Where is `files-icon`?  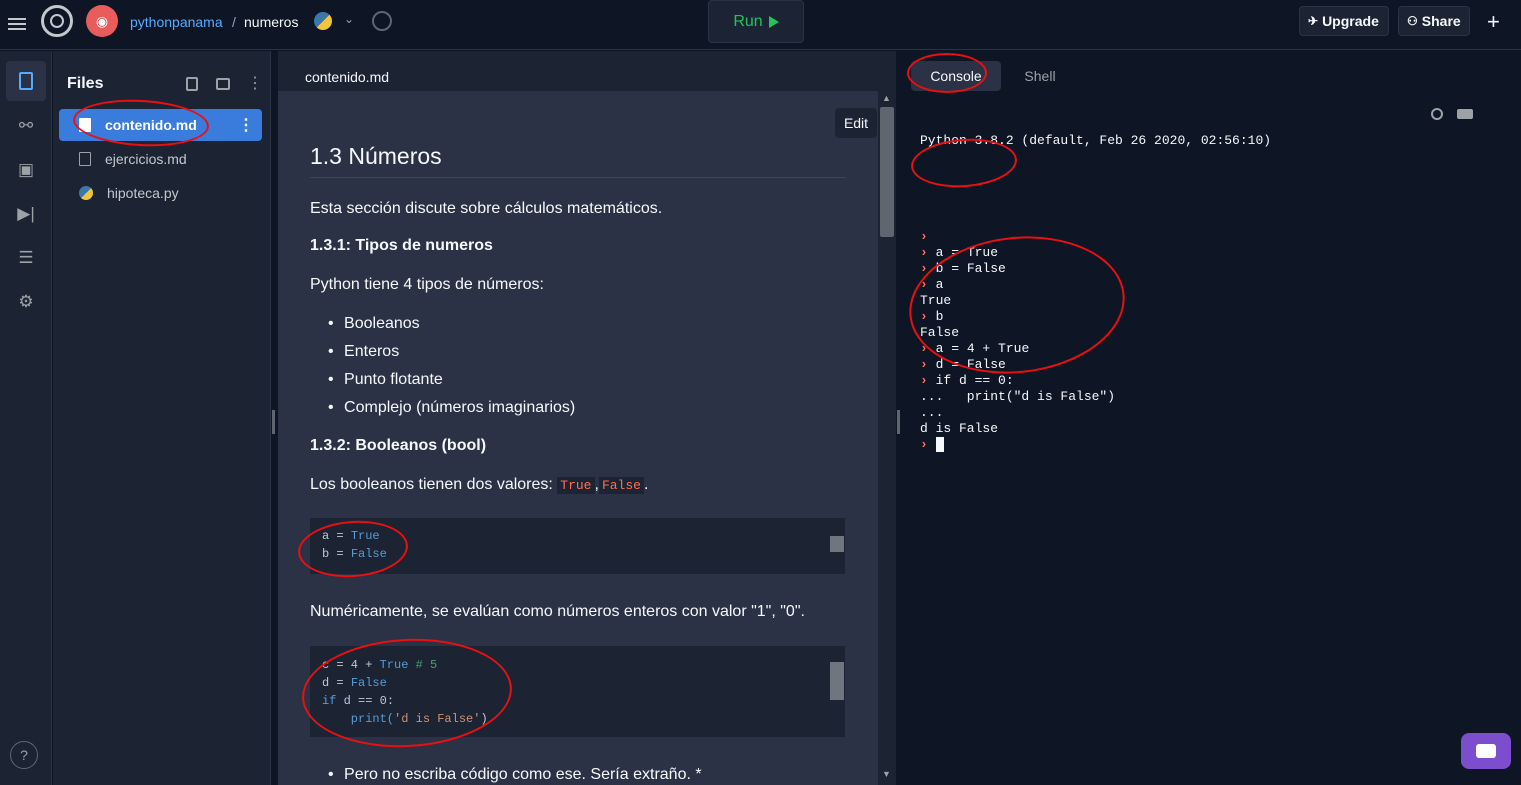 files-icon is located at coordinates (26, 81).